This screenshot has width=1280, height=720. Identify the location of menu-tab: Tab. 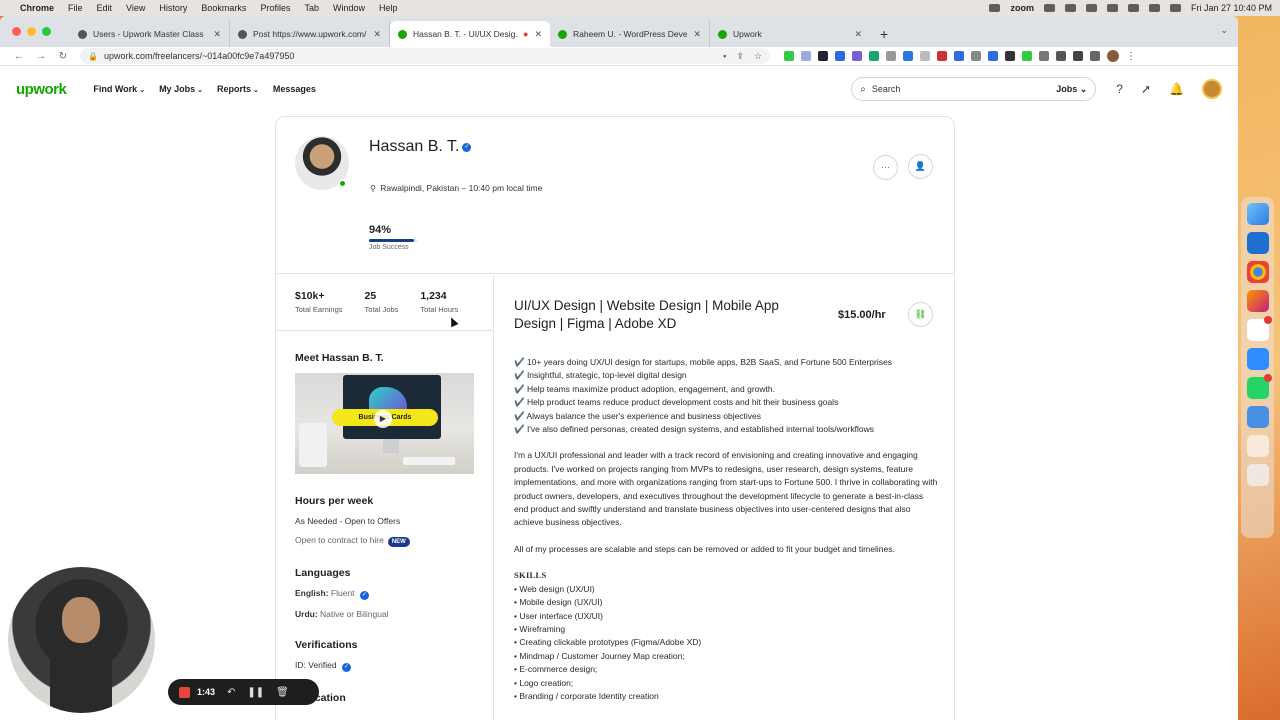
(311, 8).